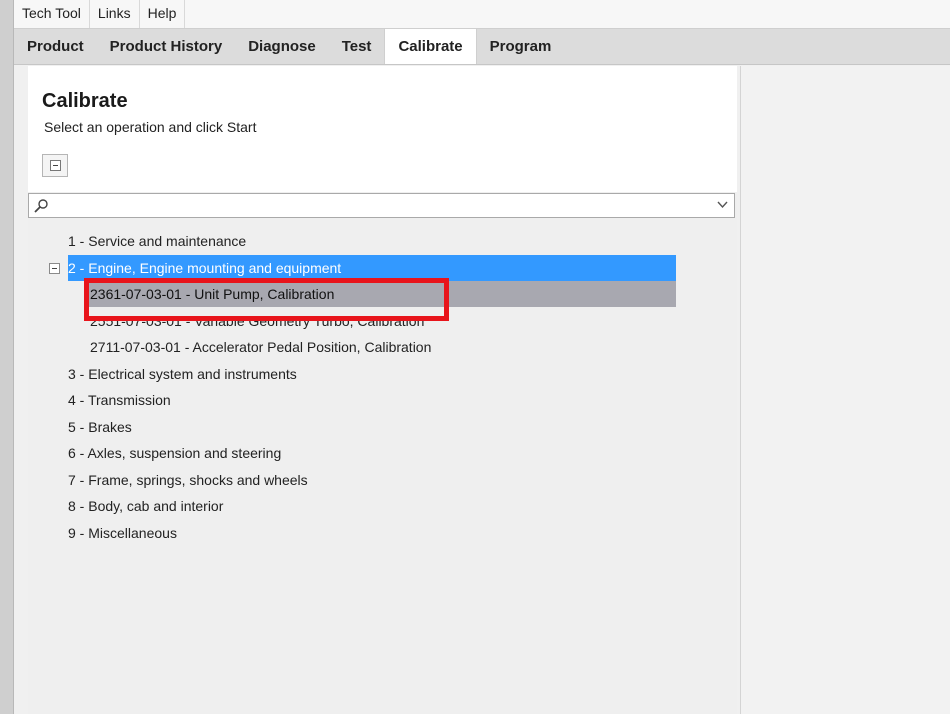 Image resolution: width=950 pixels, height=714 pixels. Describe the element at coordinates (41, 206) in the screenshot. I see `magnifier-icon` at that location.